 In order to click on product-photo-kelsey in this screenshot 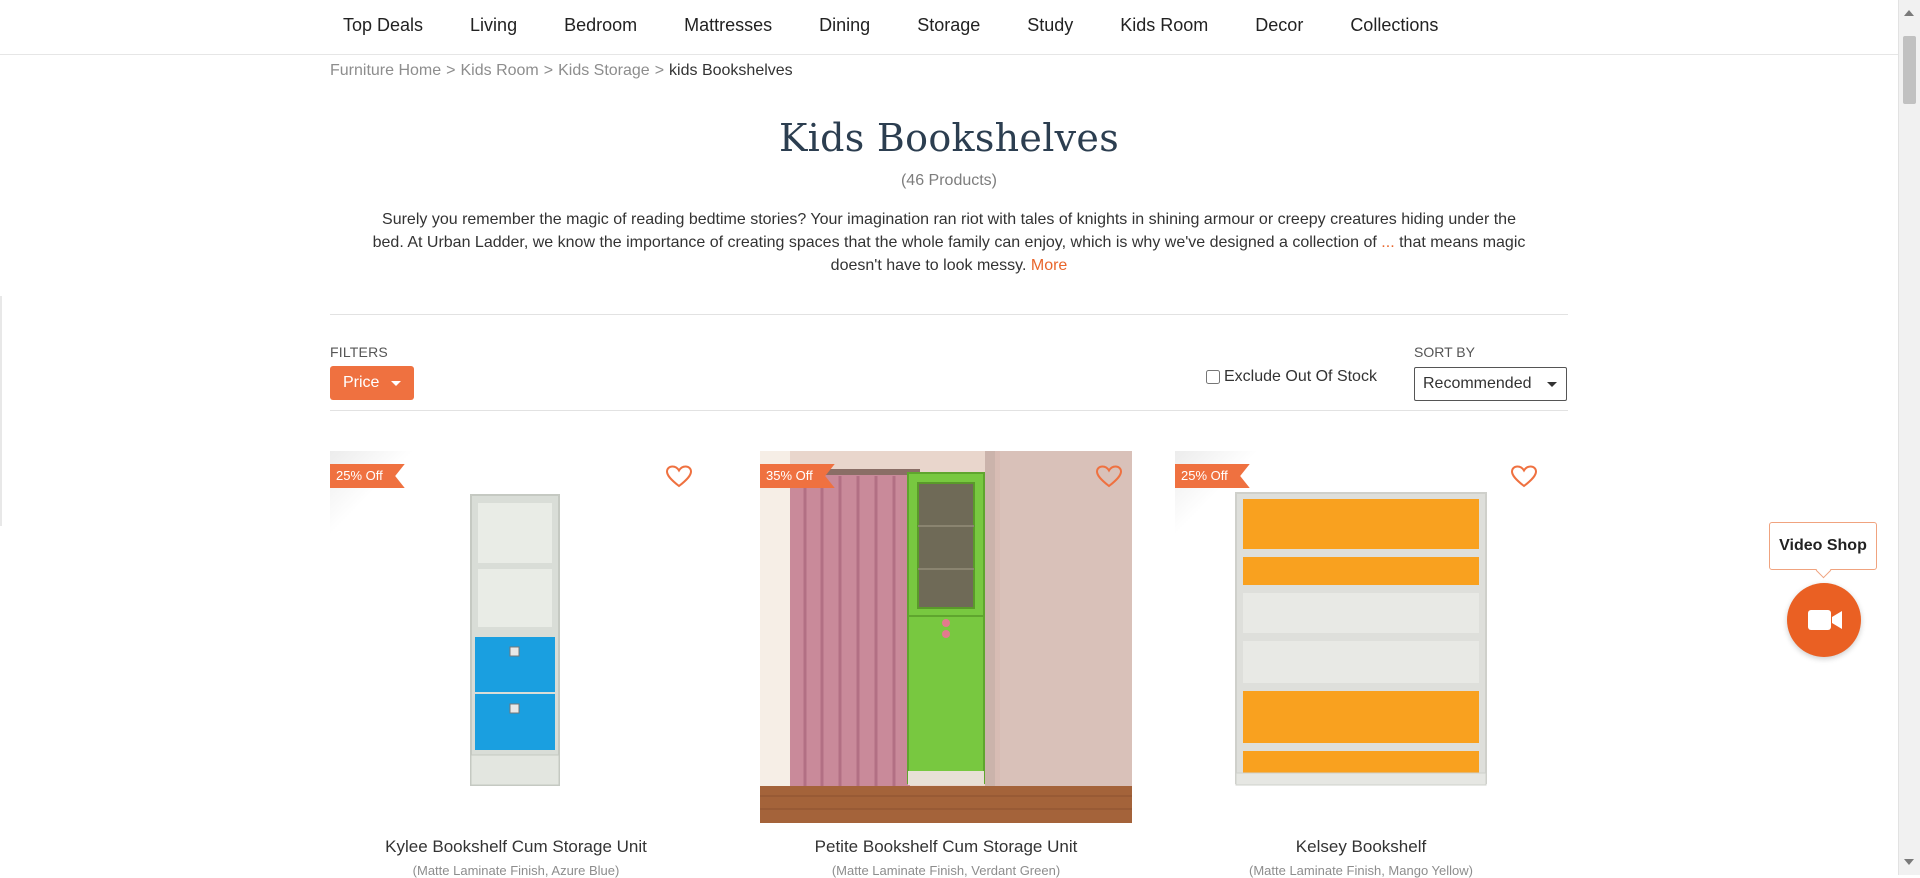, I will do `click(1361, 637)`.